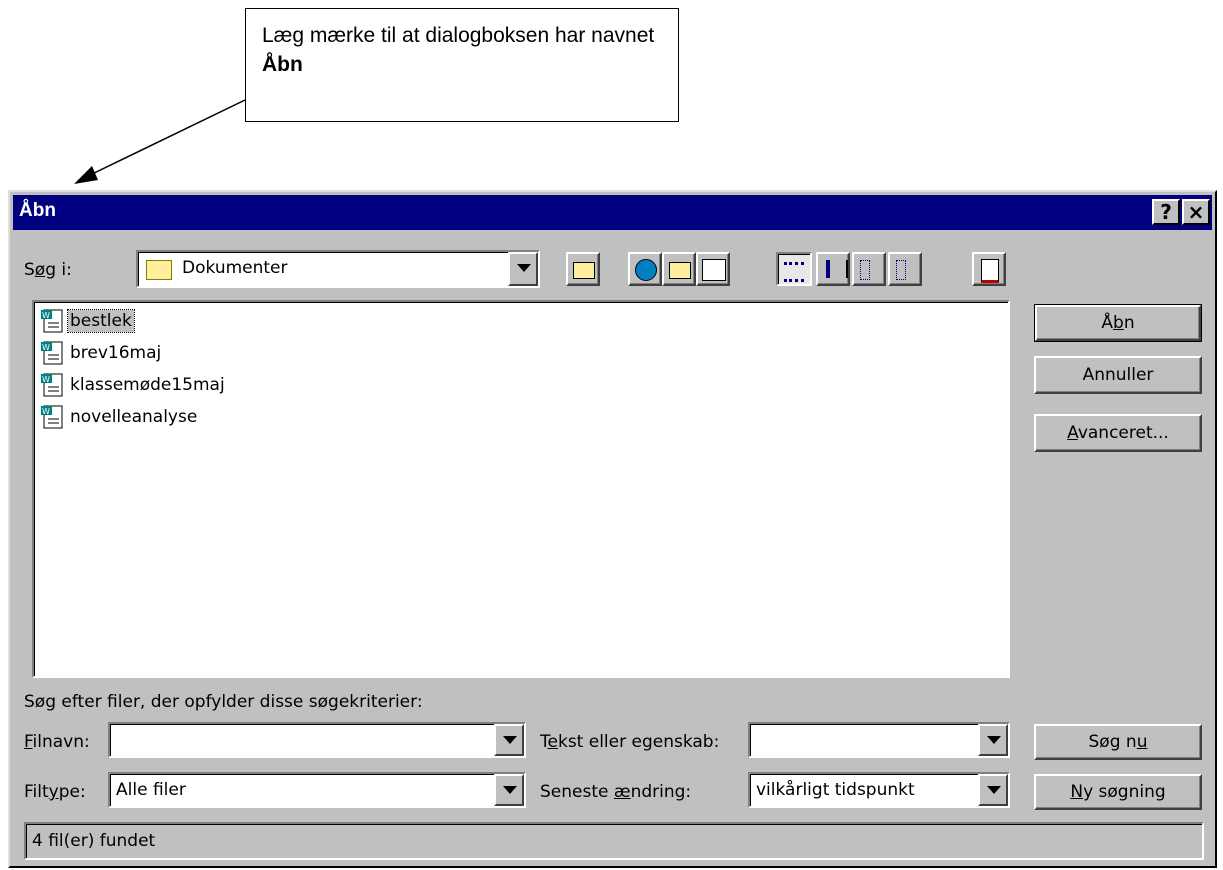 The height and width of the screenshot is (870, 1223). Describe the element at coordinates (317, 790) in the screenshot. I see `filetype-combobox: Alle filer` at that location.